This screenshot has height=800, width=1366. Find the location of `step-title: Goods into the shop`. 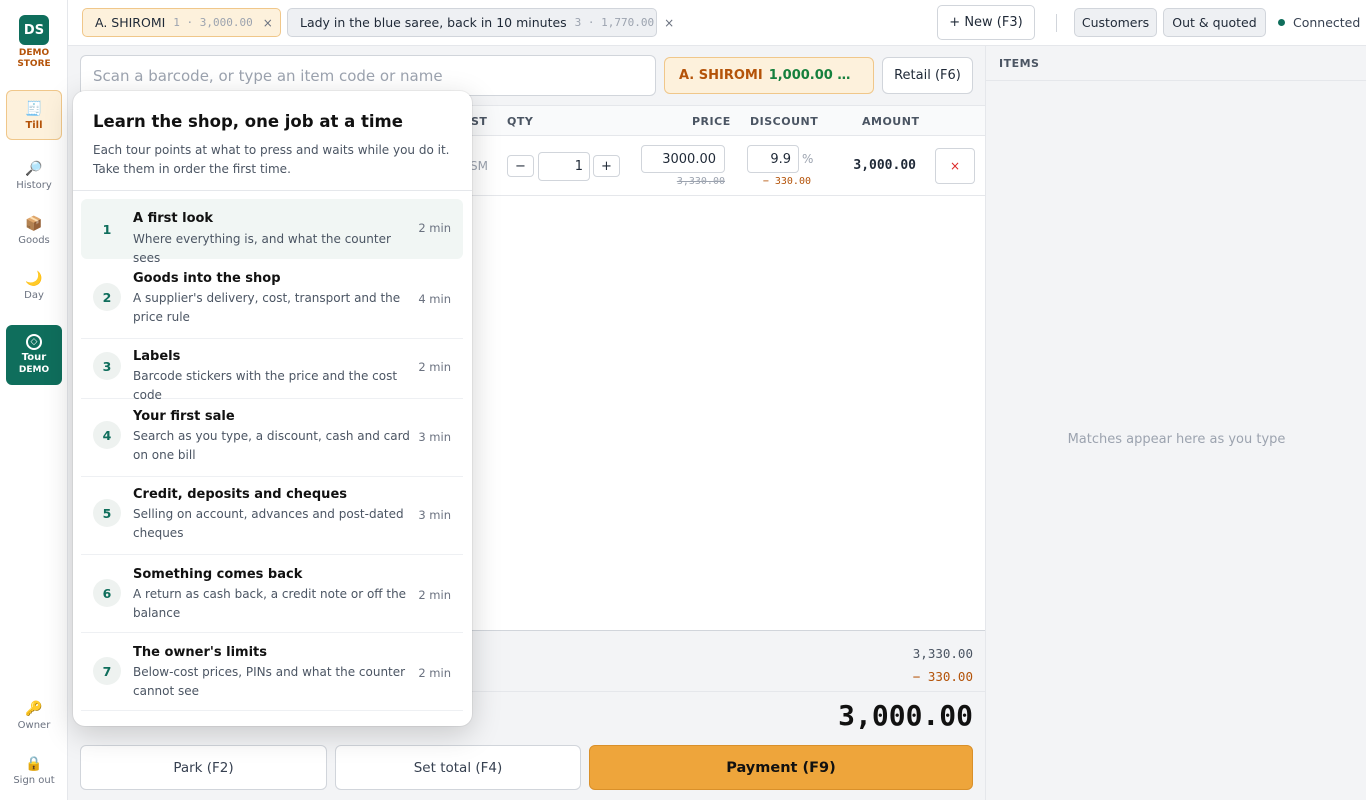

step-title: Goods into the shop is located at coordinates (207, 278).